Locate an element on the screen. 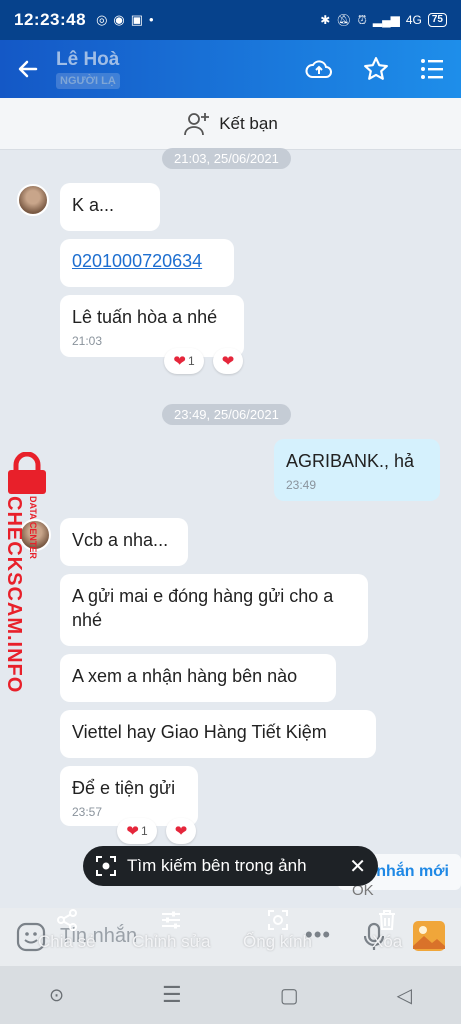  delete-tool: Xóa is located at coordinates (387, 930).